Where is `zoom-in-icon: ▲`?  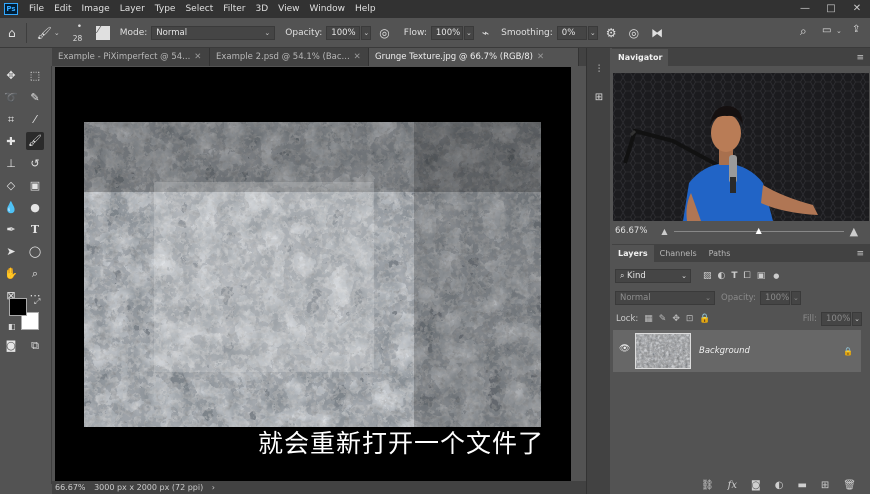
zoom-in-icon: ▲ is located at coordinates (854, 231).